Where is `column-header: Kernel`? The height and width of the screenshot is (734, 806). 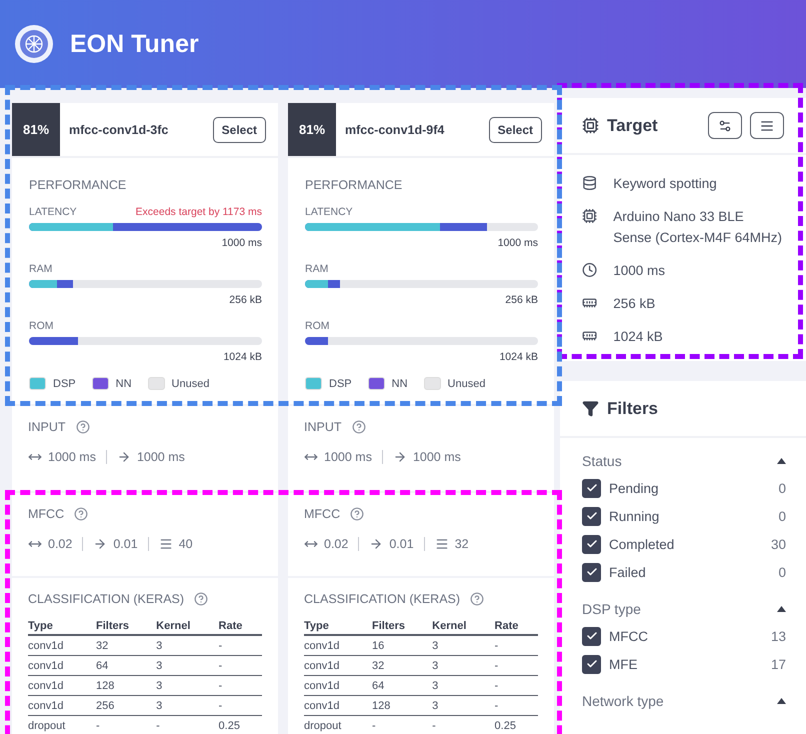 column-header: Kernel is located at coordinates (187, 626).